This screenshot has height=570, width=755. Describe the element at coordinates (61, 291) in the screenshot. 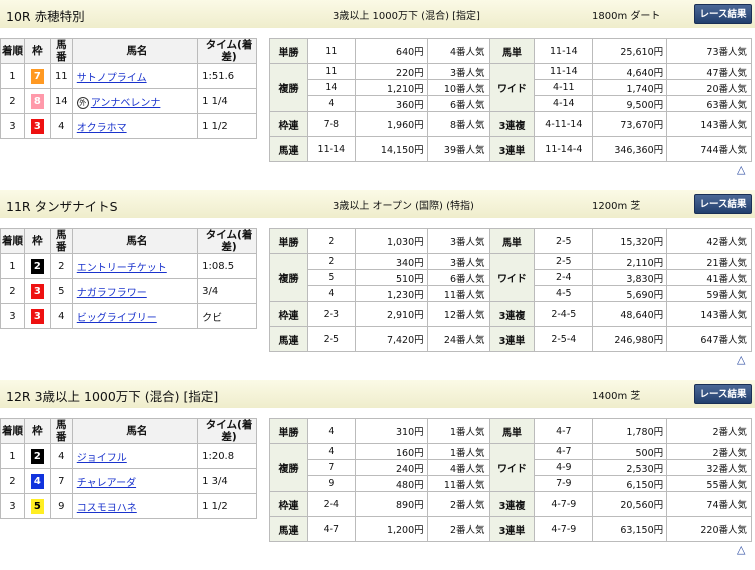

I see `horse-number: 5` at that location.